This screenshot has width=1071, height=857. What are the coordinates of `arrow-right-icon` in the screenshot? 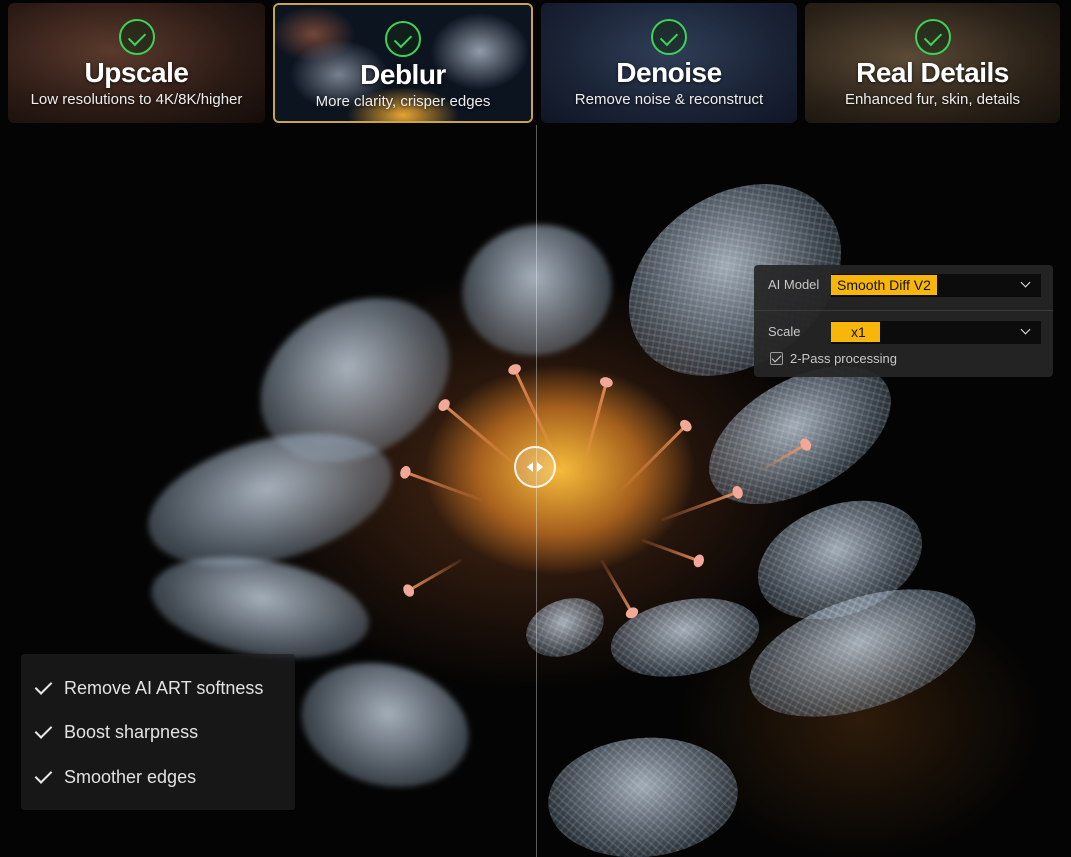 It's located at (540, 467).